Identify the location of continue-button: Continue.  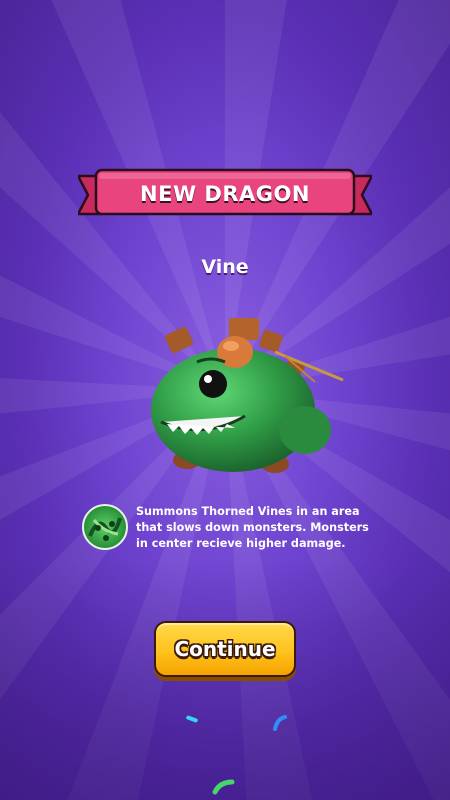
(225, 649).